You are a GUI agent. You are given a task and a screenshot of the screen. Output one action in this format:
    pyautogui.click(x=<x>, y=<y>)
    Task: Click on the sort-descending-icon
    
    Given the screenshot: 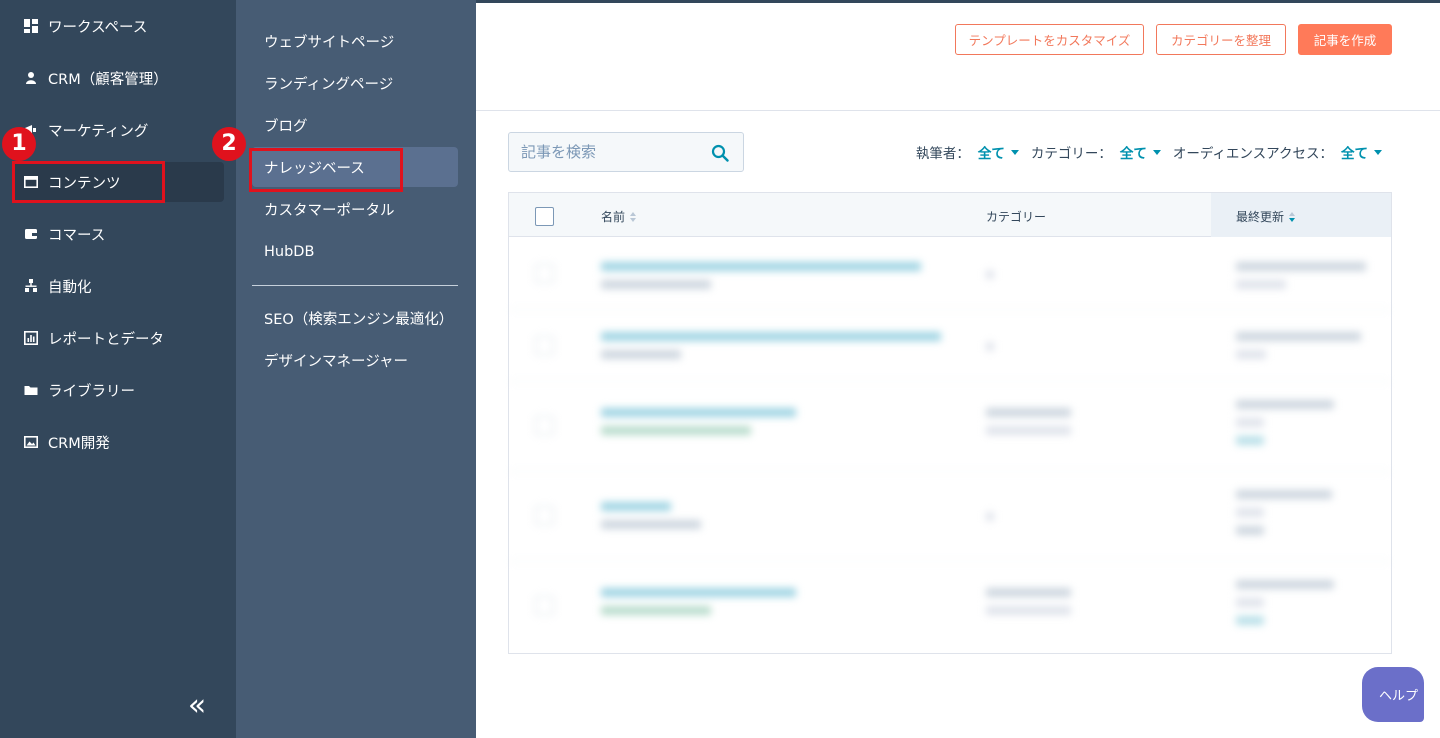 What is the action you would take?
    pyautogui.click(x=1292, y=216)
    